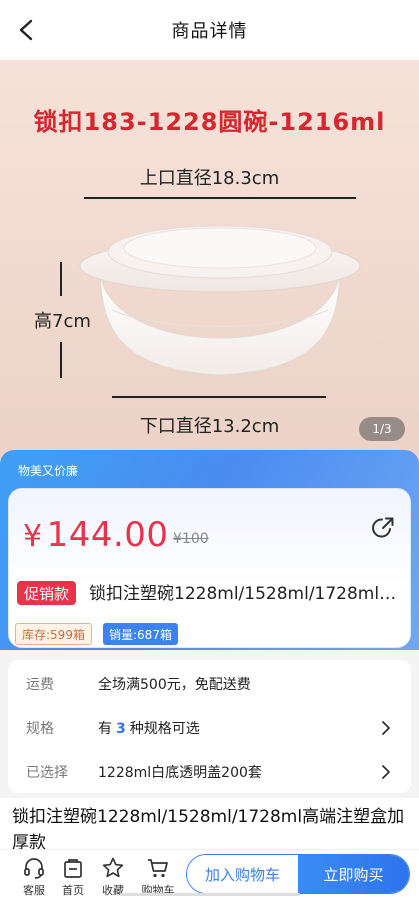  I want to click on price-value: 144.00, so click(107, 535).